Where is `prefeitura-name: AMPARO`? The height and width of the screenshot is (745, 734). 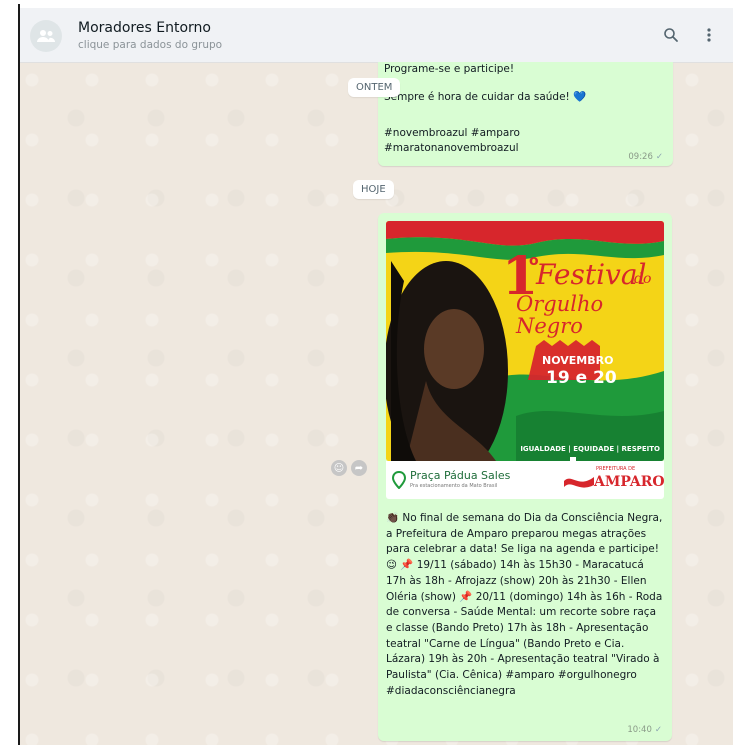
prefeitura-name: AMPARO is located at coordinates (629, 482).